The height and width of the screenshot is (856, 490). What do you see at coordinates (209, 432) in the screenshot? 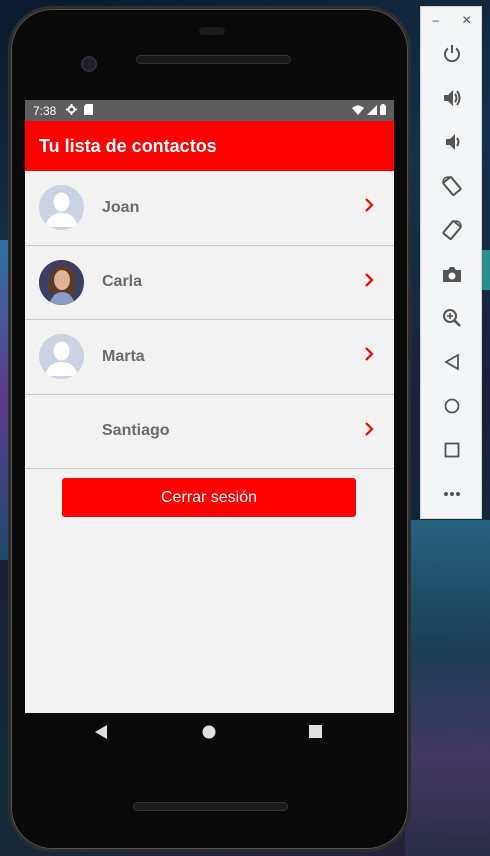
I see `contact-row-santiago: Santiago` at bounding box center [209, 432].